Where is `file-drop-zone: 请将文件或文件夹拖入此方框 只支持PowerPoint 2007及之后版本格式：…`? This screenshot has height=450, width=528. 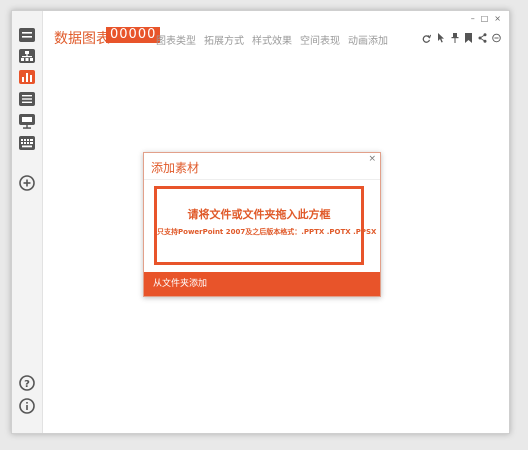
file-drop-zone: 请将文件或文件夹拖入此方框 只支持PowerPoint 2007及之后版本格式：… is located at coordinates (265, 225).